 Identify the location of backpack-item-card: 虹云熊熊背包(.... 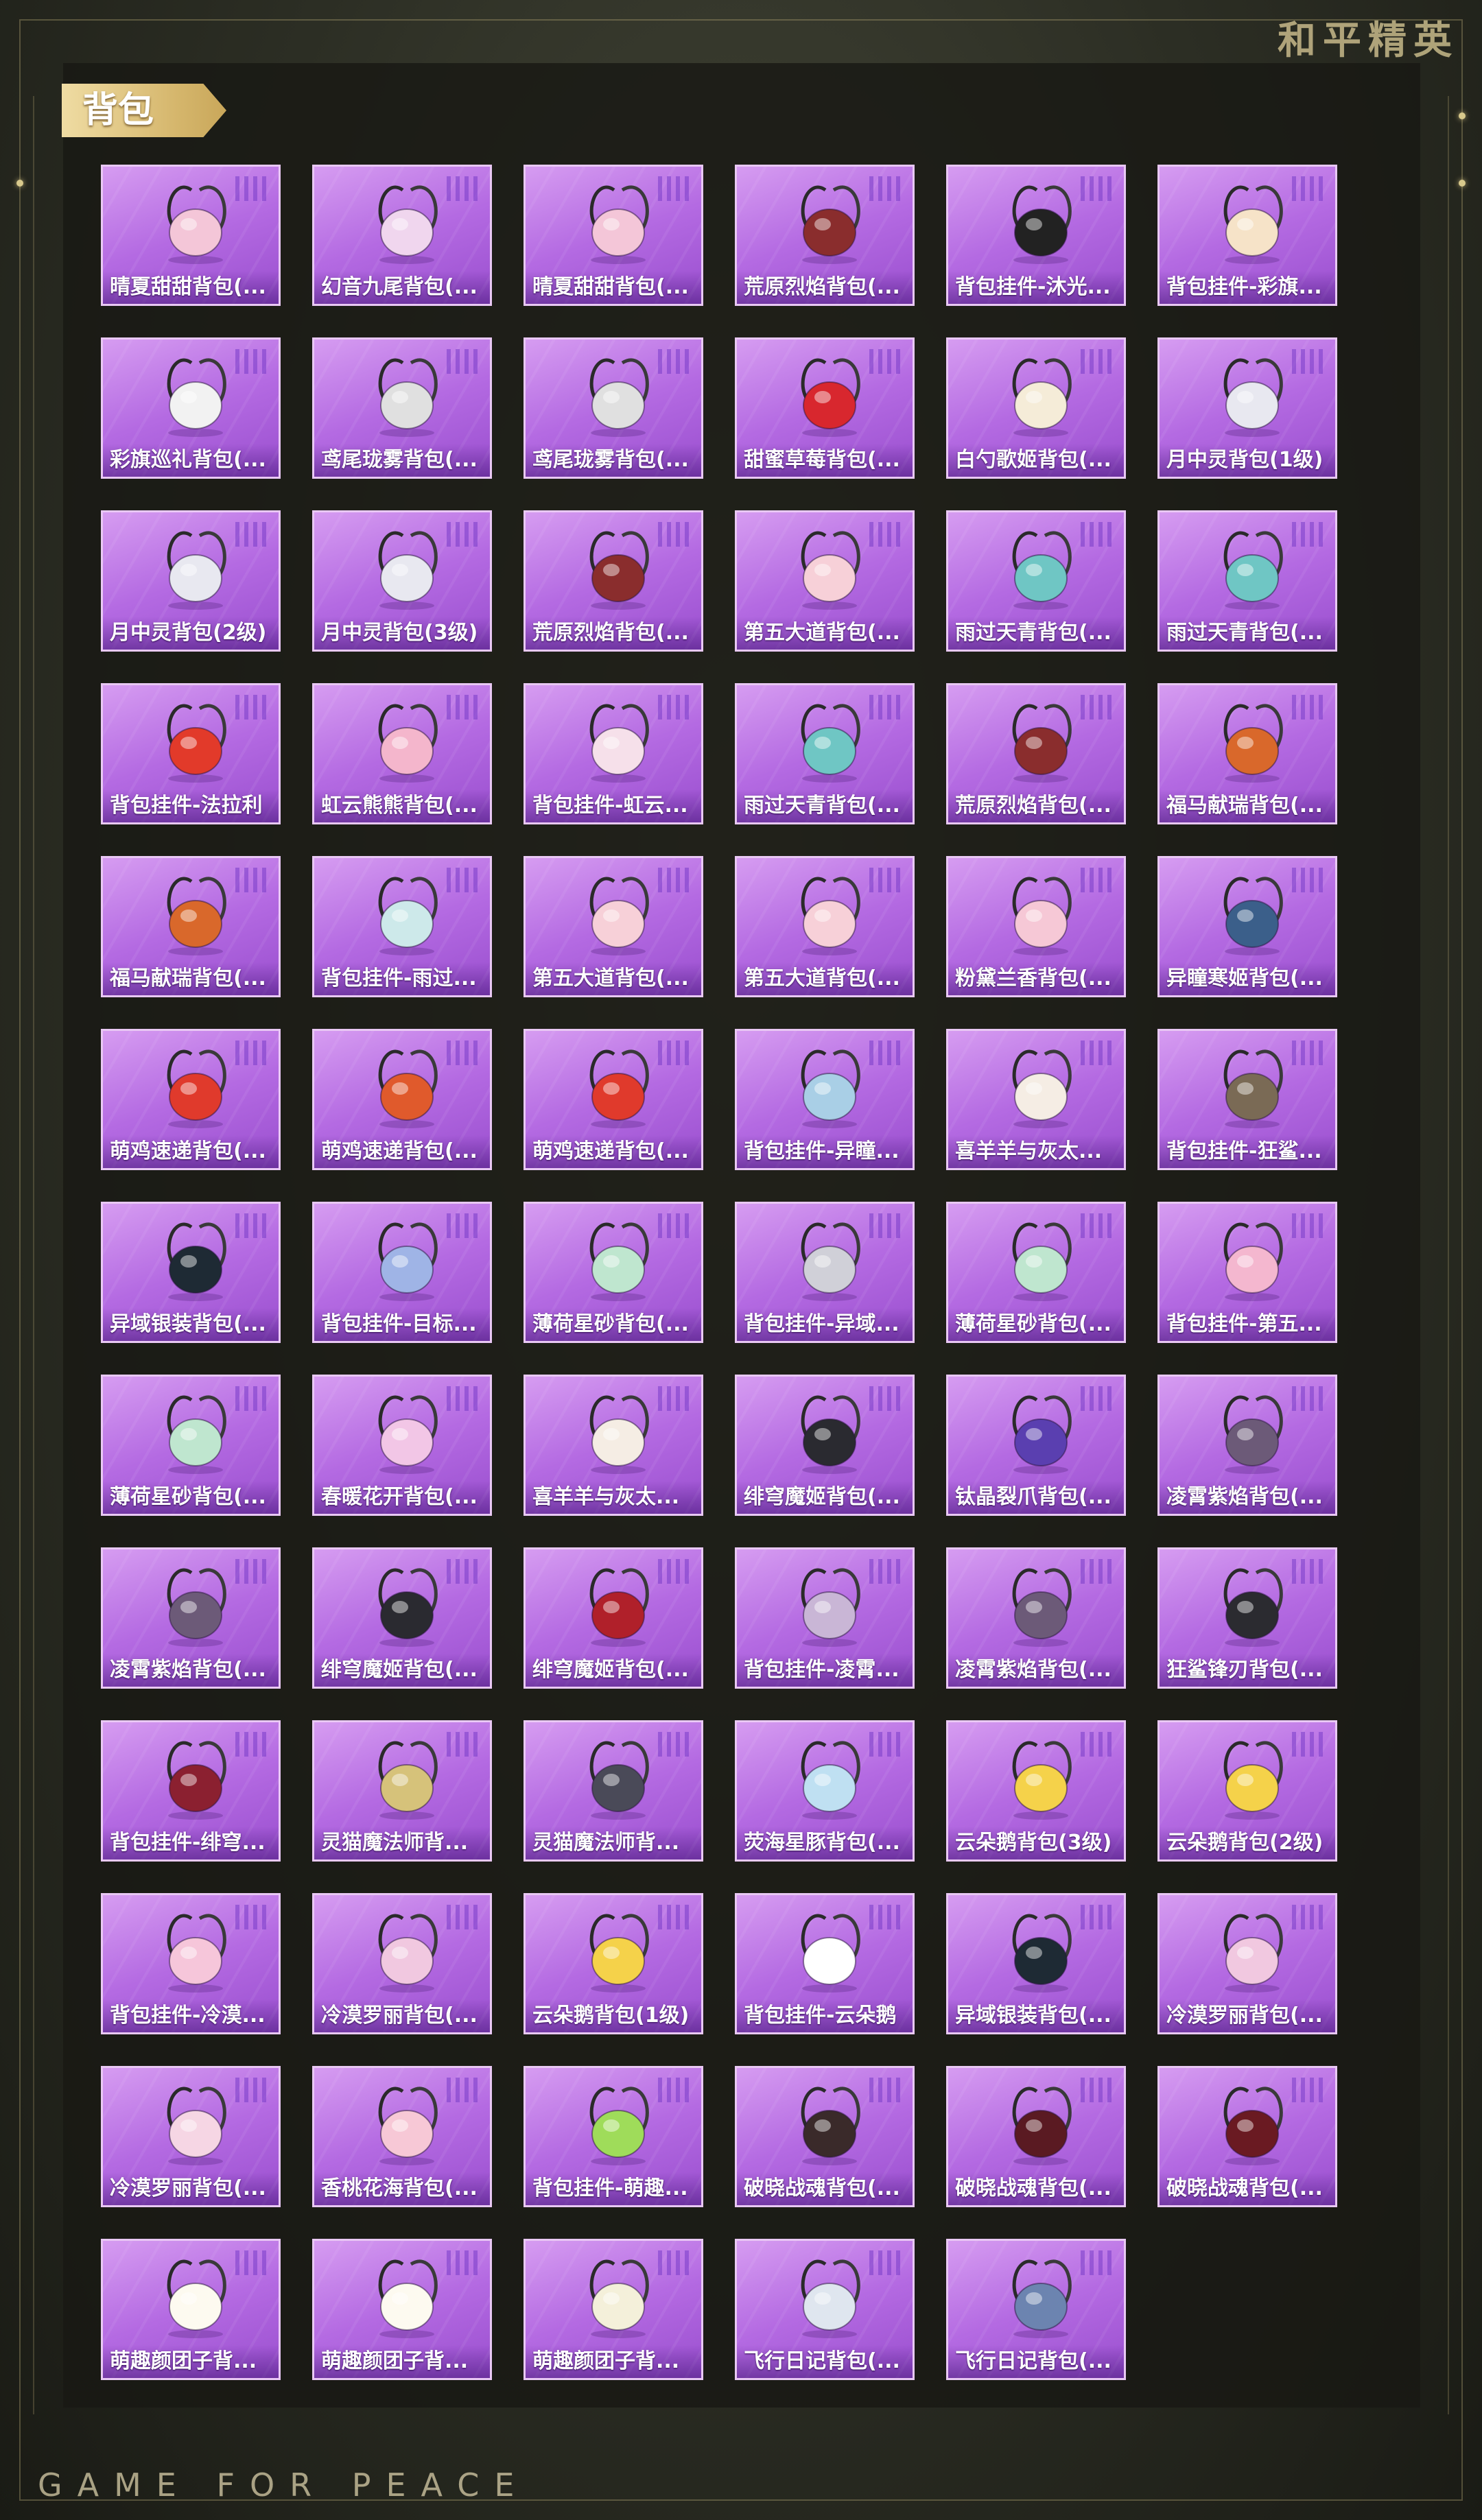
(402, 753).